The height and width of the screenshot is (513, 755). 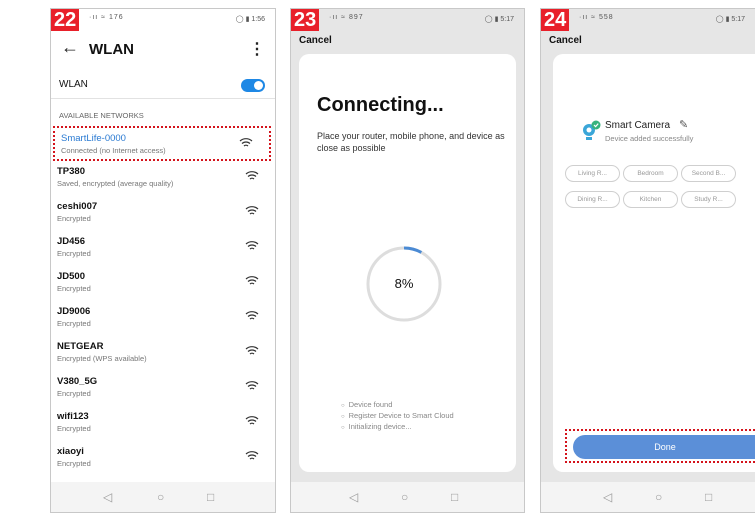 I want to click on network-name: SmartLife-0000, so click(x=93, y=138).